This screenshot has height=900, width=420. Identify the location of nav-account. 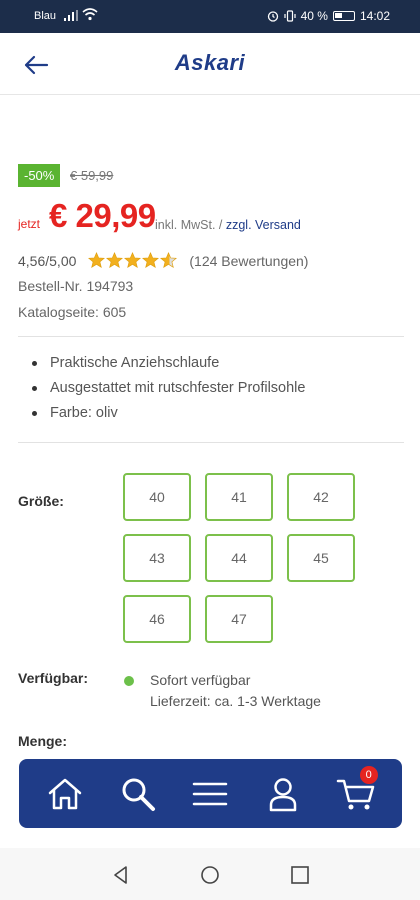
(283, 794).